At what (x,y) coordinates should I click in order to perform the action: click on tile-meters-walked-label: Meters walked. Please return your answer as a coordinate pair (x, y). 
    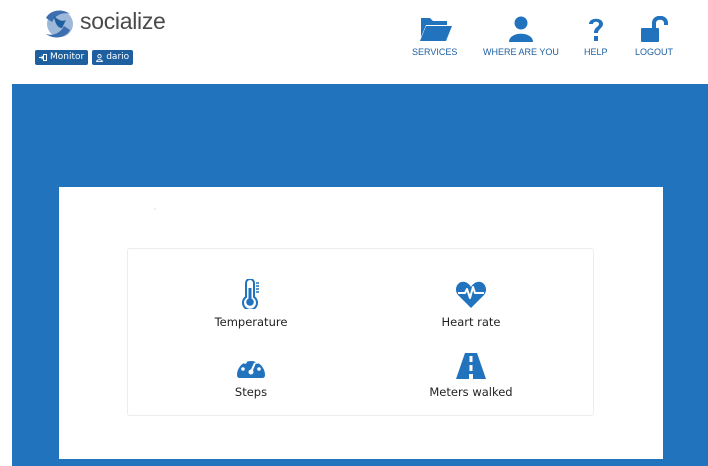
    Looking at the image, I should click on (471, 392).